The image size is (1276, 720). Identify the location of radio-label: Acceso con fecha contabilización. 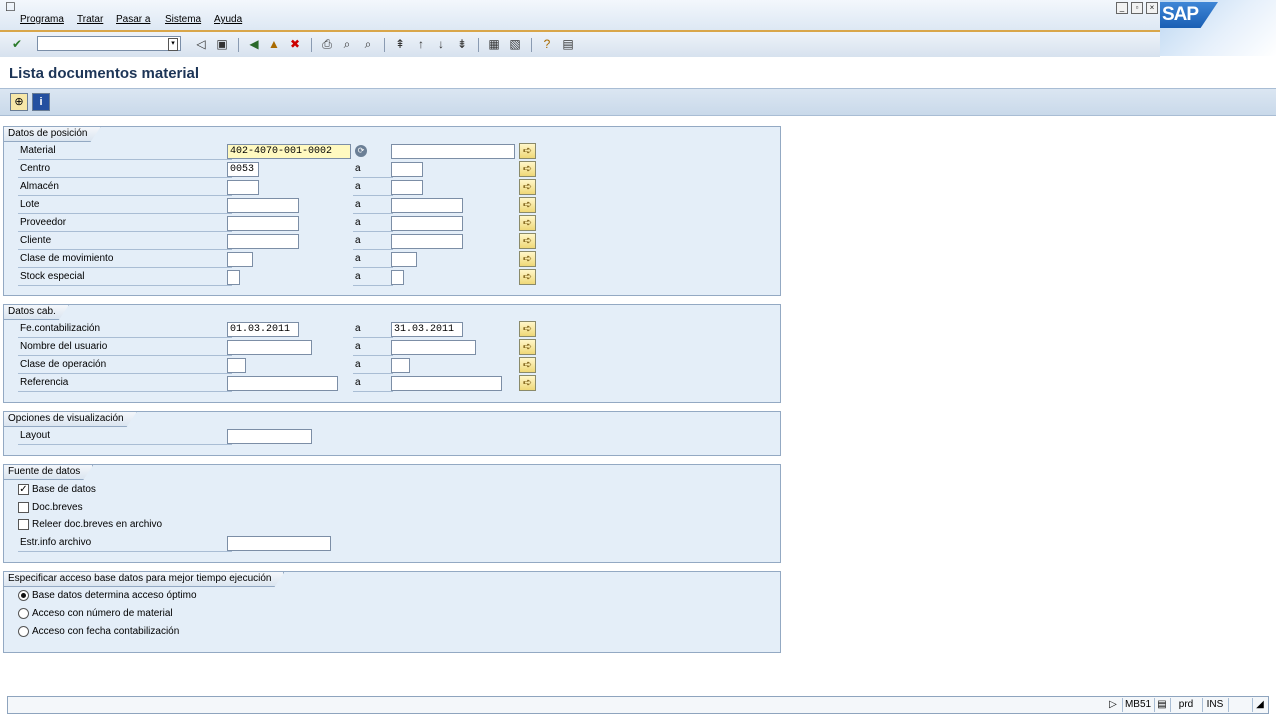
(106, 631).